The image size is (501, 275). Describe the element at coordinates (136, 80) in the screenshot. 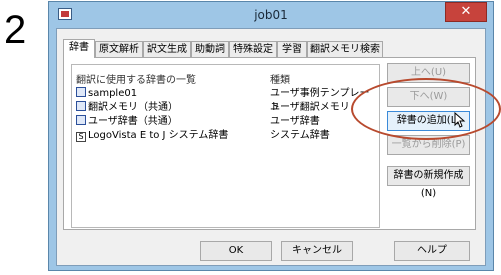

I see `column-header-dictionary: 翻訳に使用する辞書の一覧` at that location.